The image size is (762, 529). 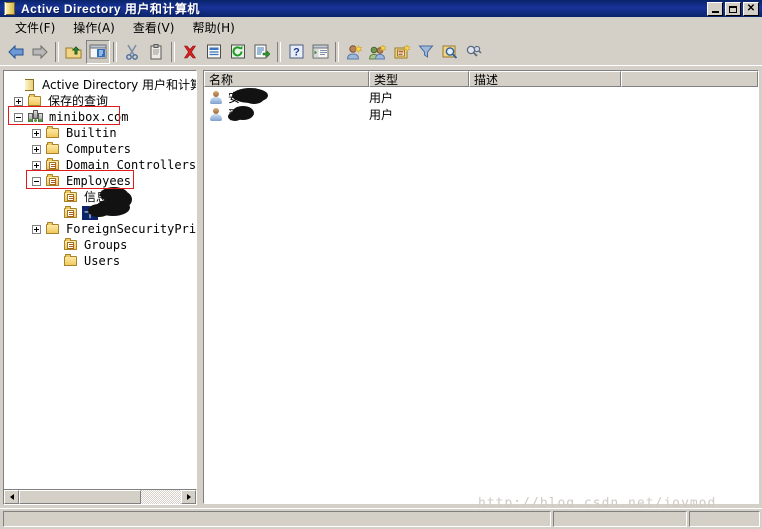 I want to click on find-icon, so click(x=450, y=52).